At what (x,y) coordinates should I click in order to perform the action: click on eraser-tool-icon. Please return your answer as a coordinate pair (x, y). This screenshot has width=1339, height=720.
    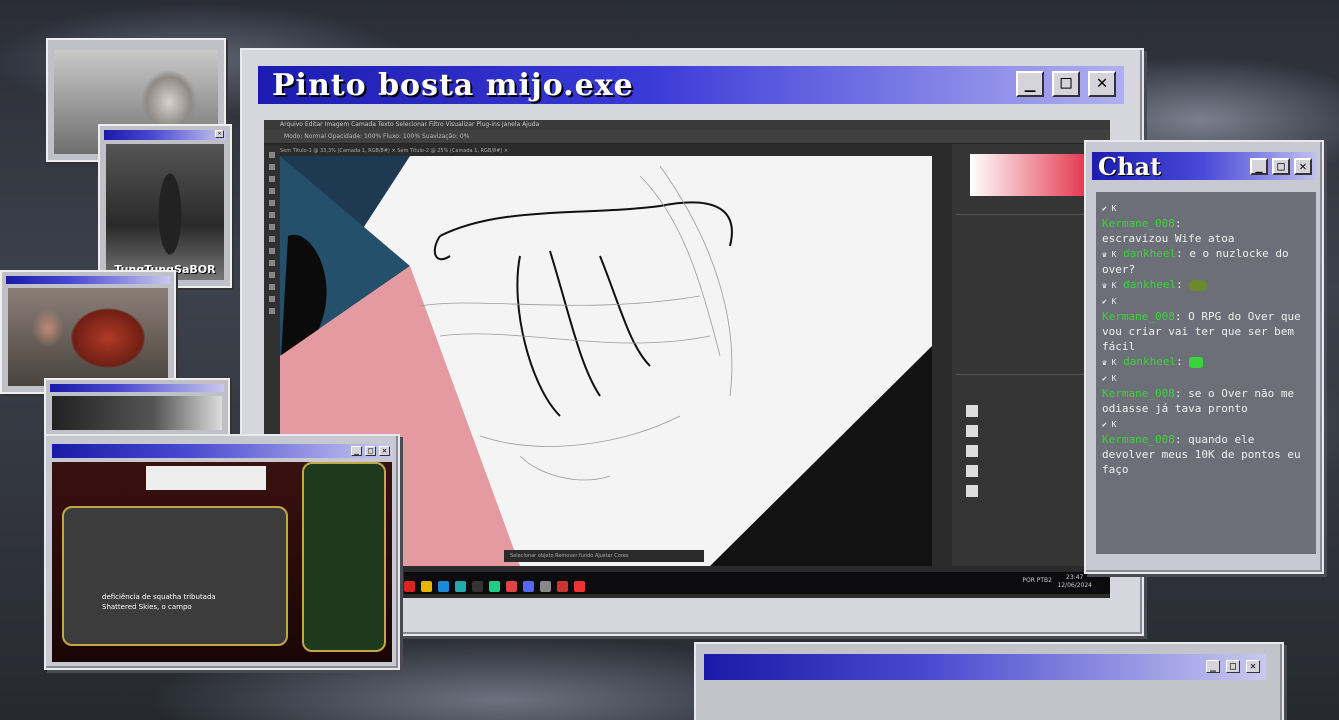
    Looking at the image, I should click on (272, 239).